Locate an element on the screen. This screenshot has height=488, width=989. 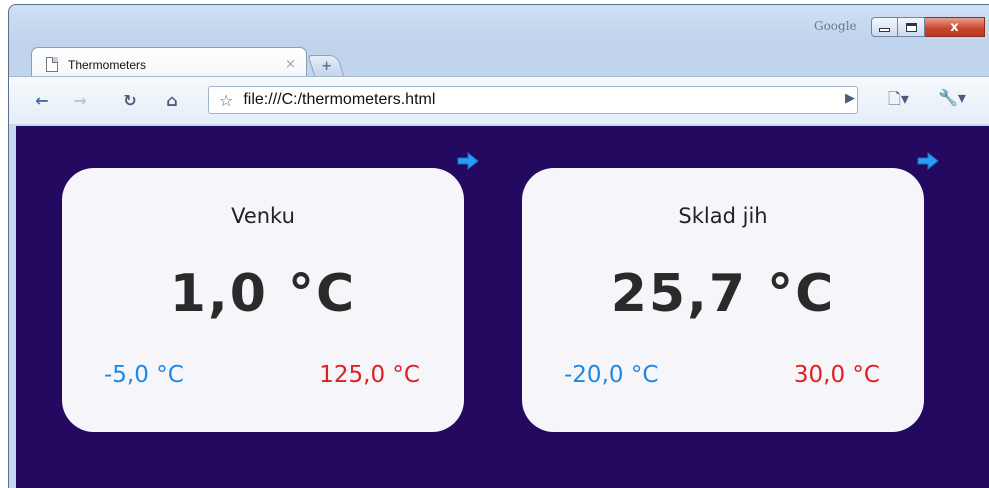
close-window-button: x is located at coordinates (955, 27).